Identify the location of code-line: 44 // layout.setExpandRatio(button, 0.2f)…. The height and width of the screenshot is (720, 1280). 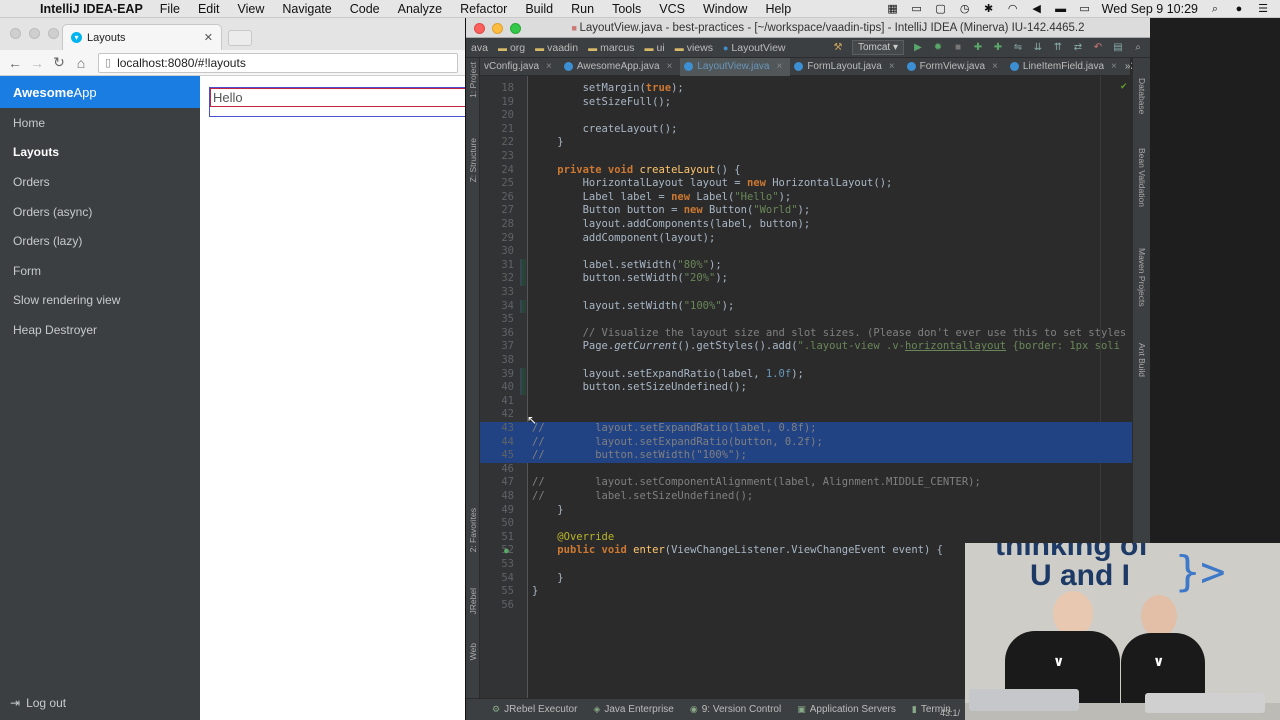
(806, 442).